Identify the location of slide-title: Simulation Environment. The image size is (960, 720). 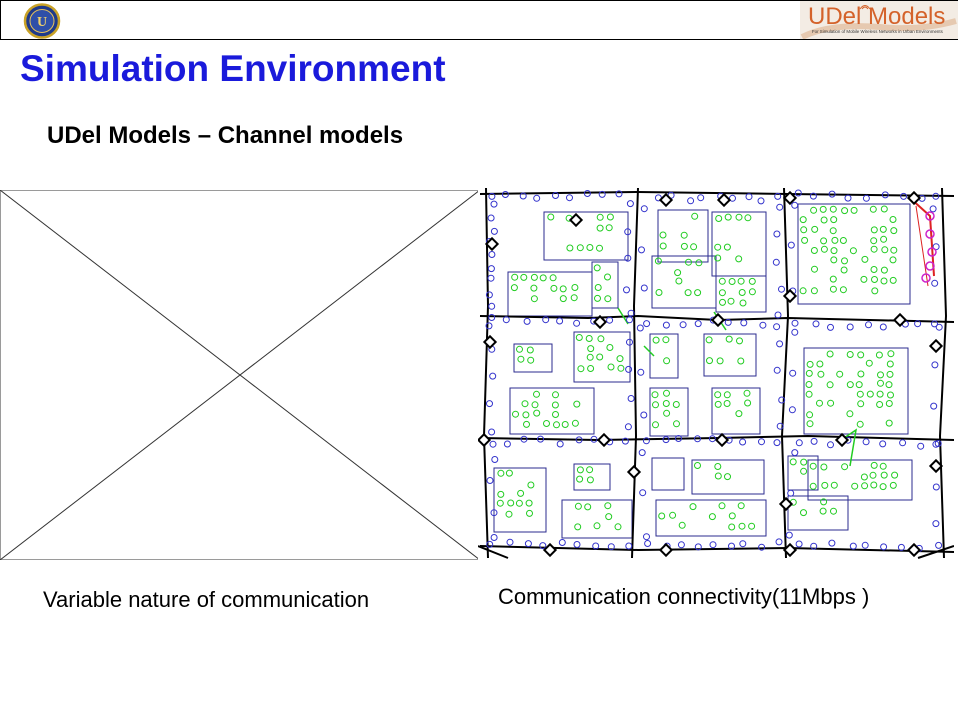
(233, 68).